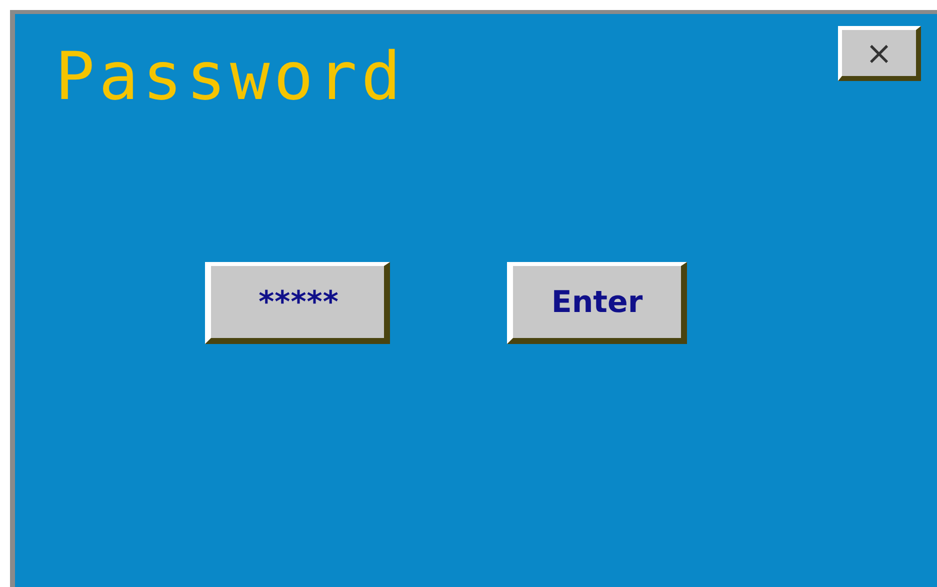 This screenshot has height=587, width=937. Describe the element at coordinates (230, 77) in the screenshot. I see `dialog-title: Password` at that location.